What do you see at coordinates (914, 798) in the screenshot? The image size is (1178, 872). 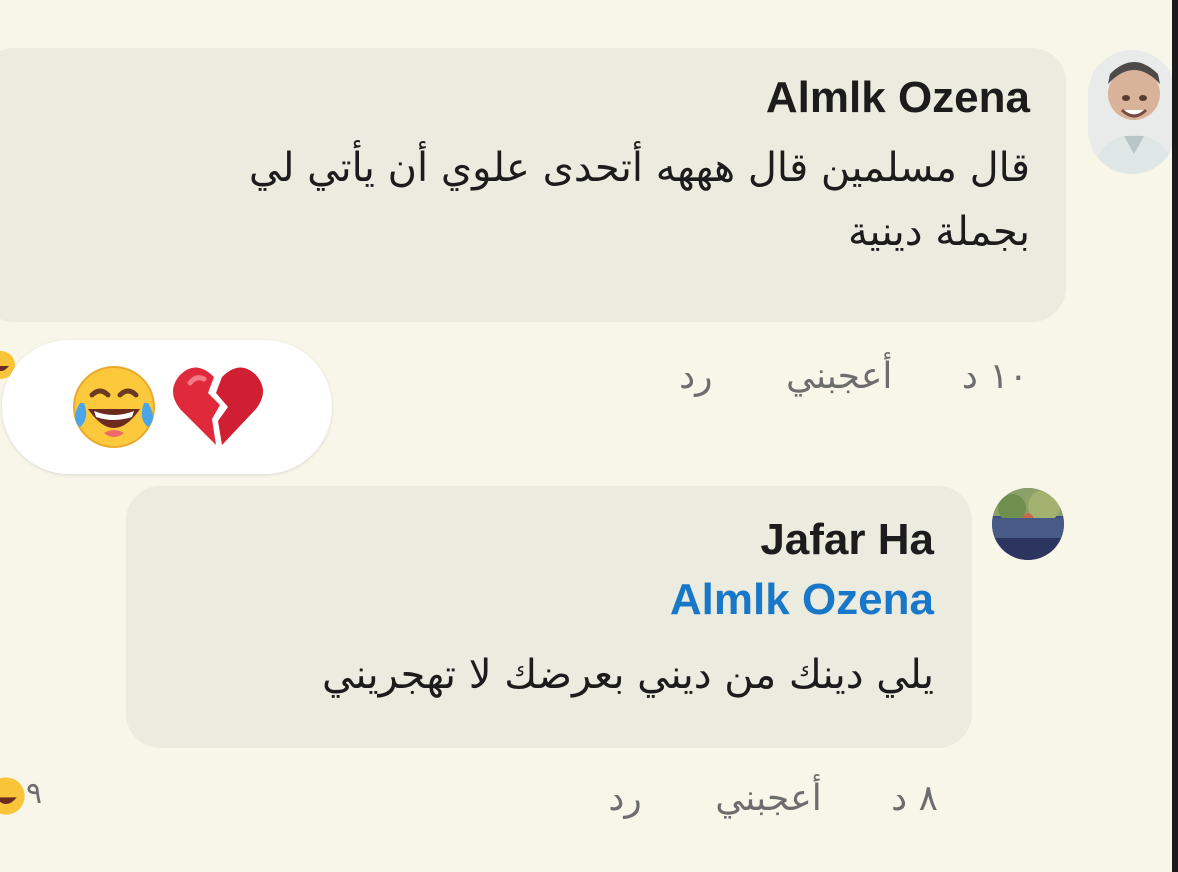 I see `comment-time: ٨ د` at bounding box center [914, 798].